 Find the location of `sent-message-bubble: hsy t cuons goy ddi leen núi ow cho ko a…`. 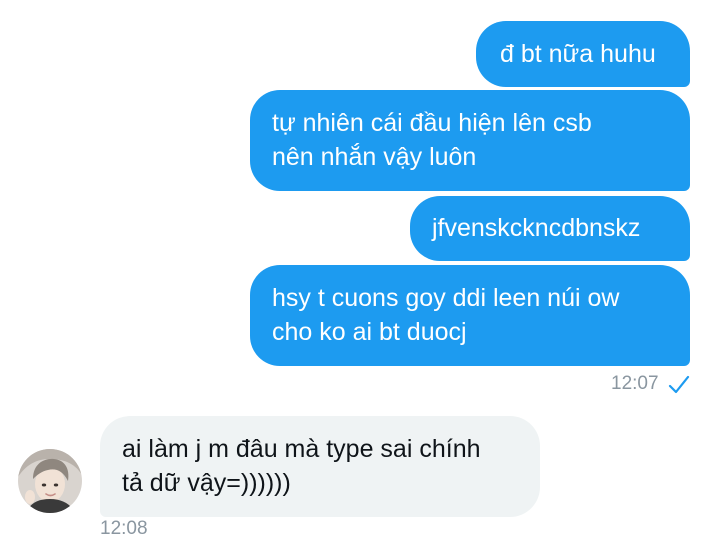

sent-message-bubble: hsy t cuons goy ddi leen núi ow cho ko a… is located at coordinates (470, 315).